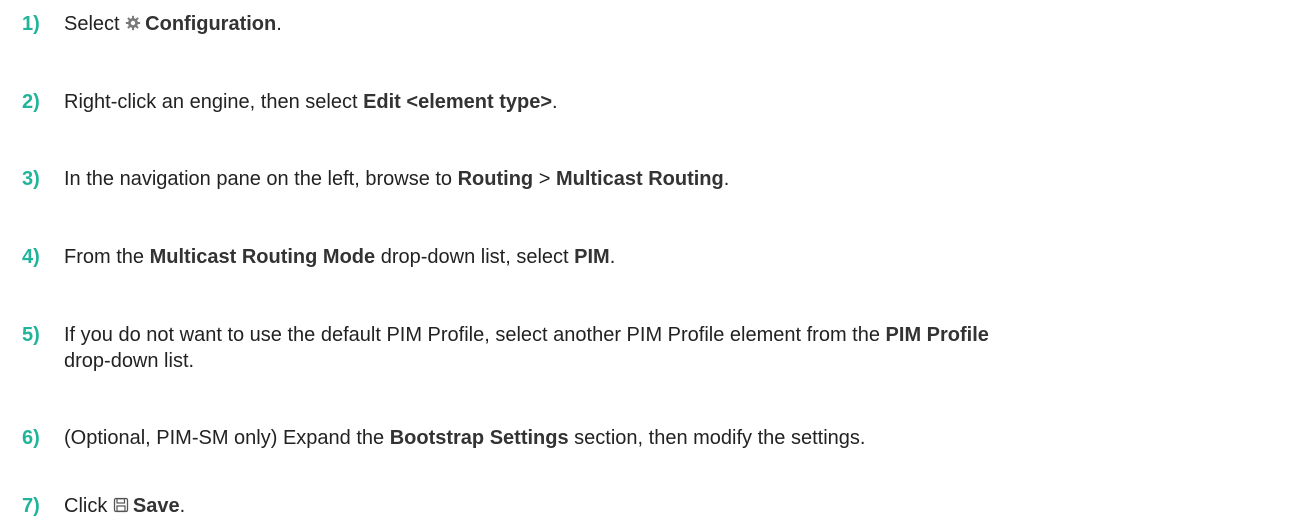 The width and height of the screenshot is (1311, 522). What do you see at coordinates (31, 179) in the screenshot?
I see `step-number: 3)` at bounding box center [31, 179].